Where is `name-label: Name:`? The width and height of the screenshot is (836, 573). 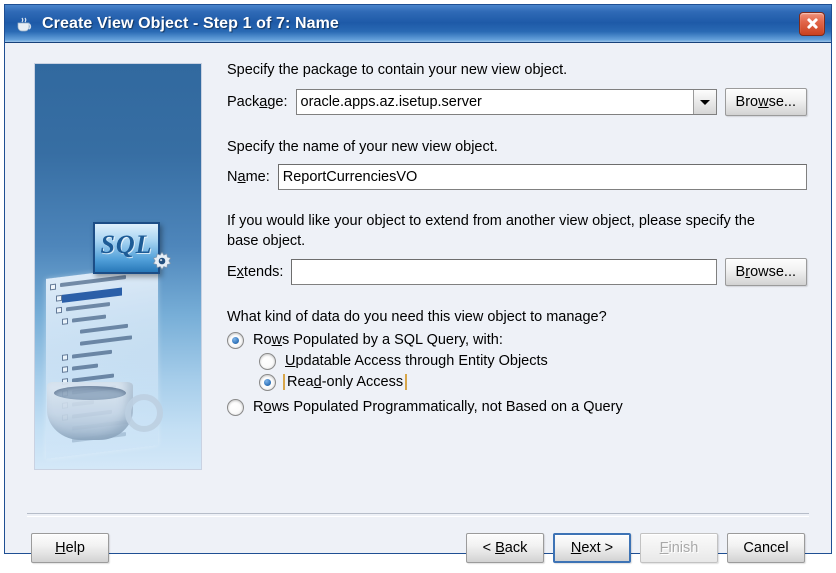
name-label: Name: is located at coordinates (248, 177).